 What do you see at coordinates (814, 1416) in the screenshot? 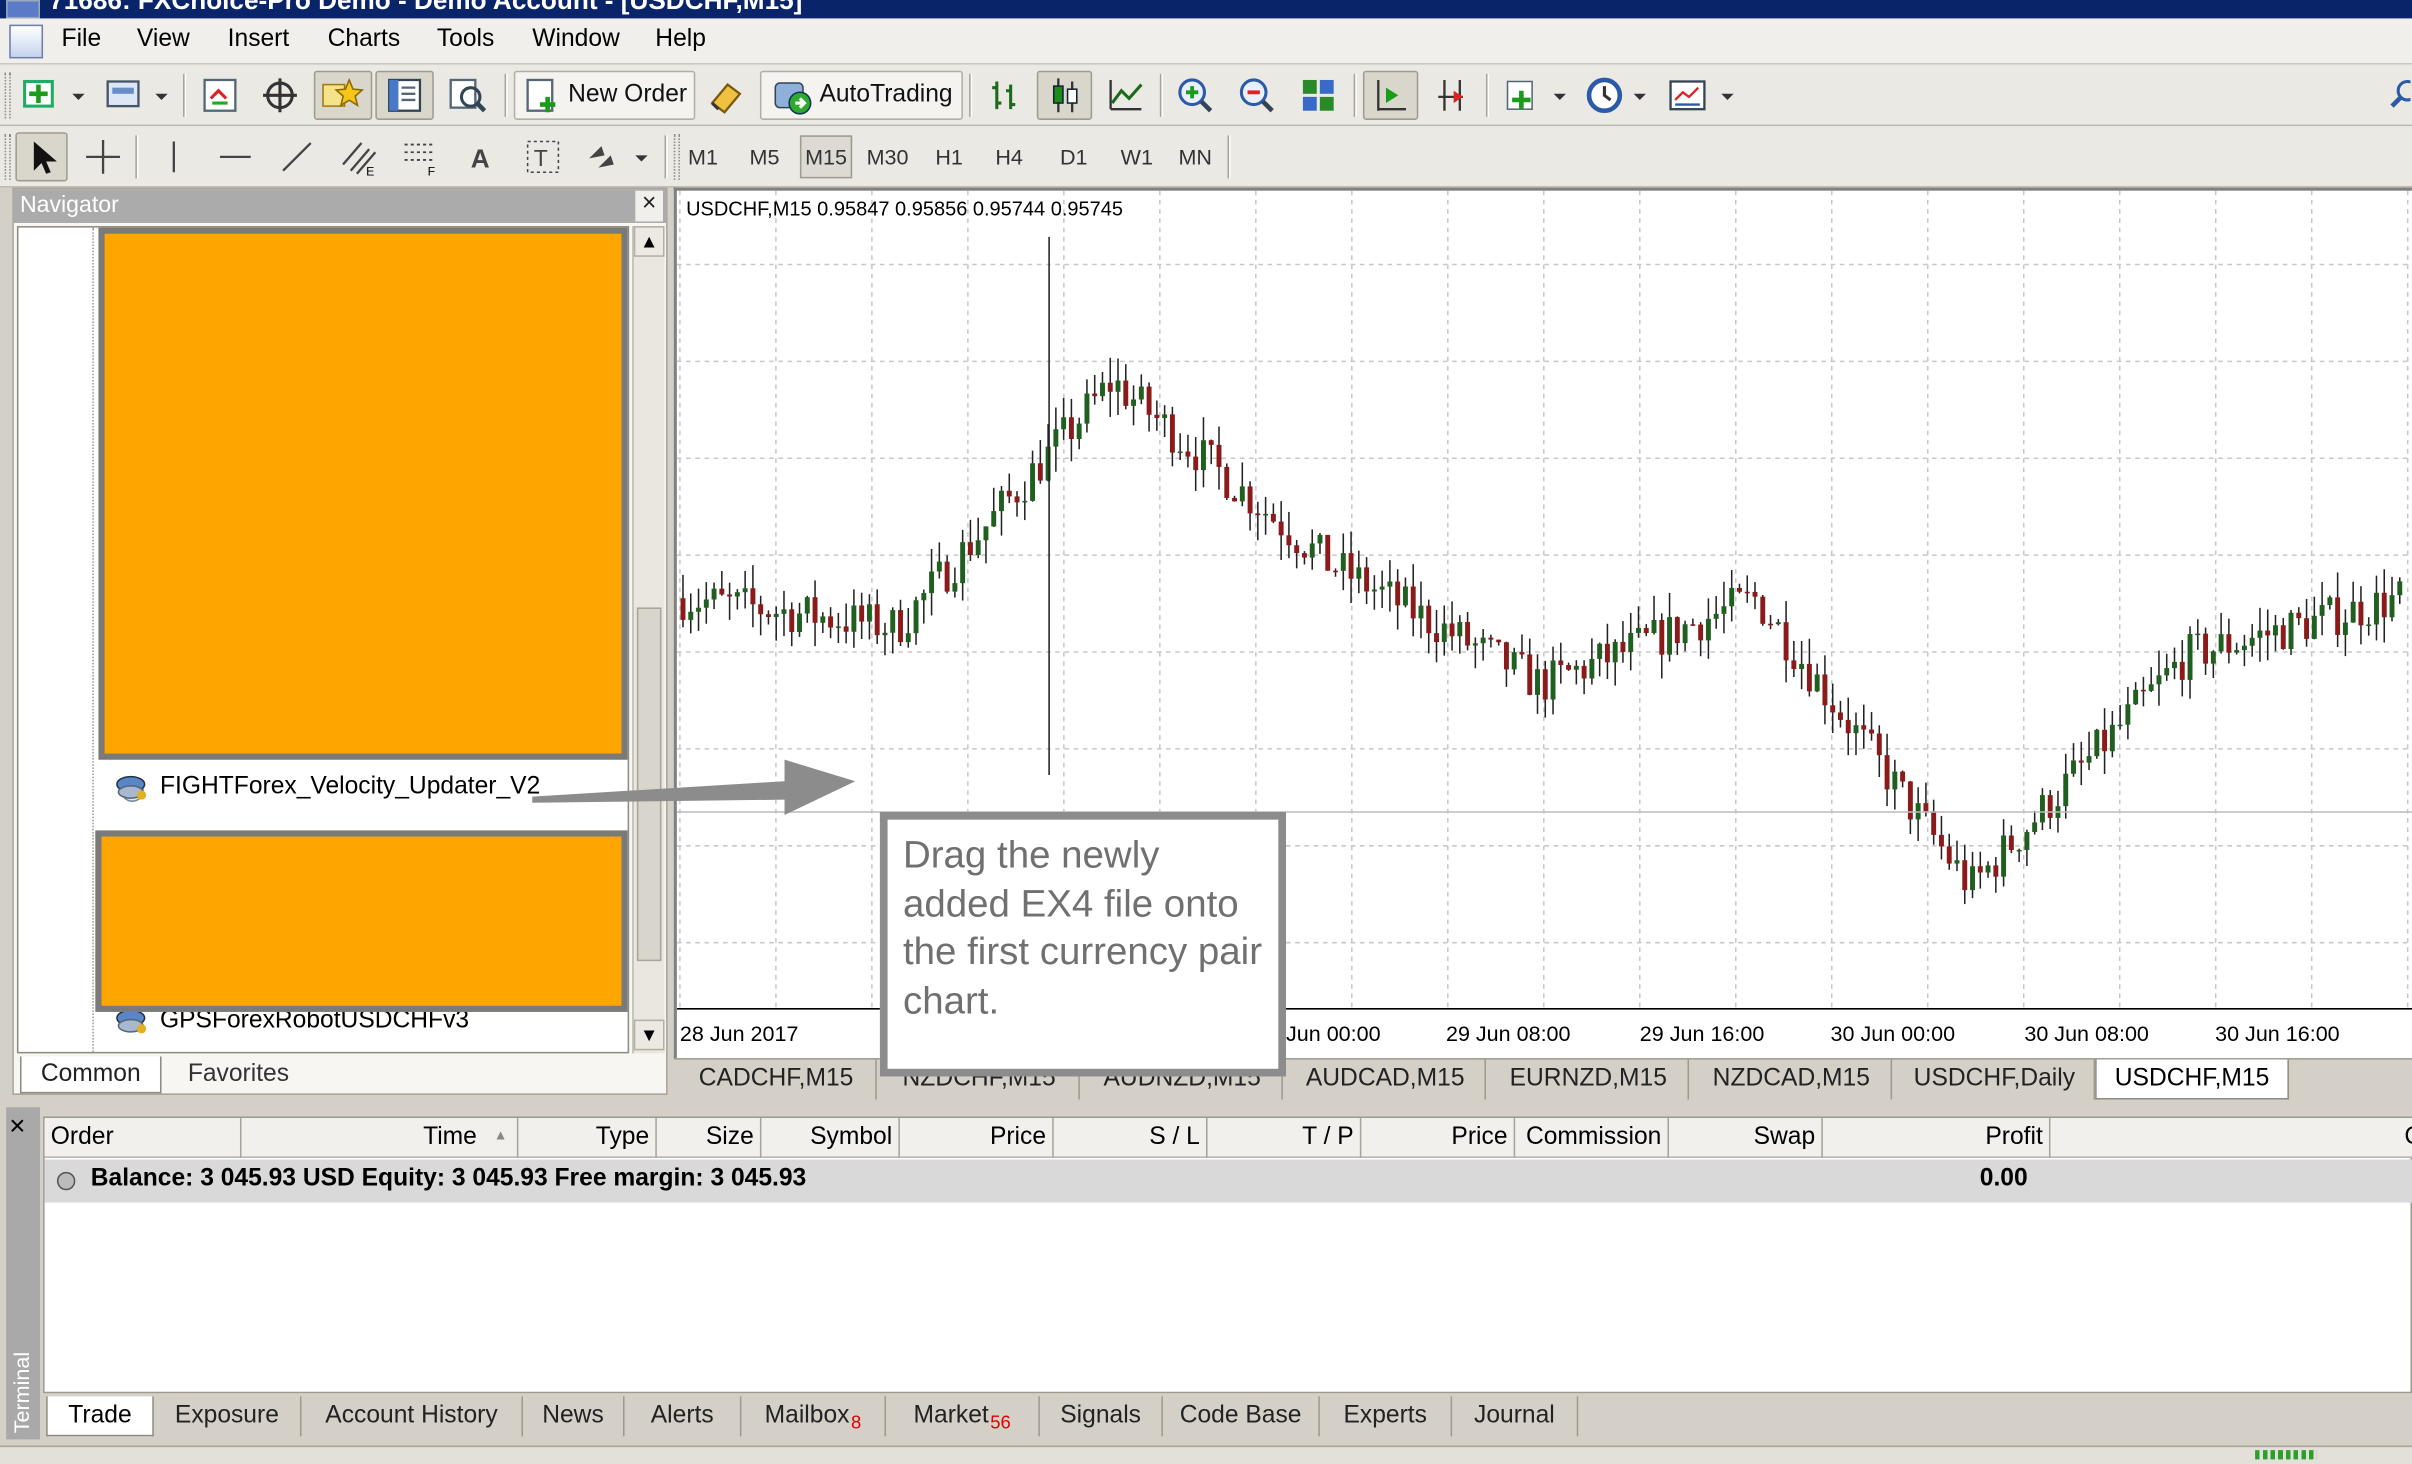
I see `tab-mailbox: Mailbox 8` at bounding box center [814, 1416].